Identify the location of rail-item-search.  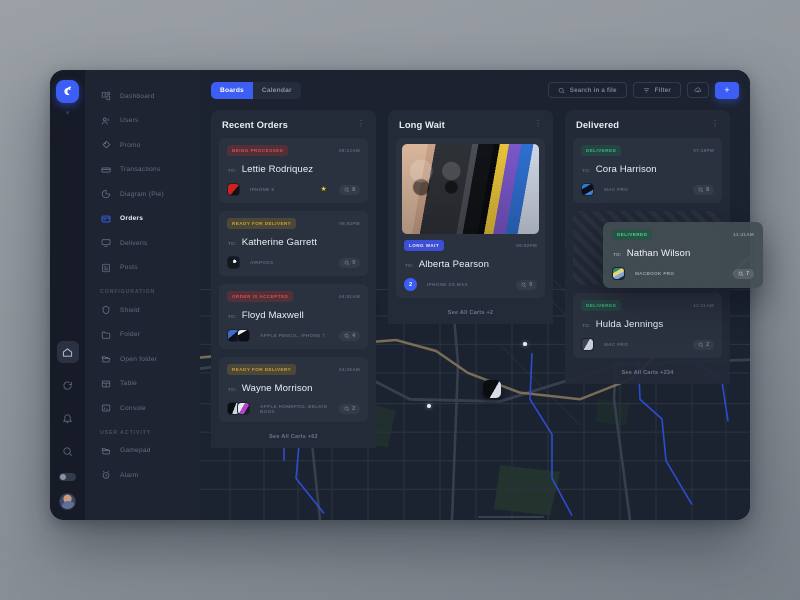
(68, 451).